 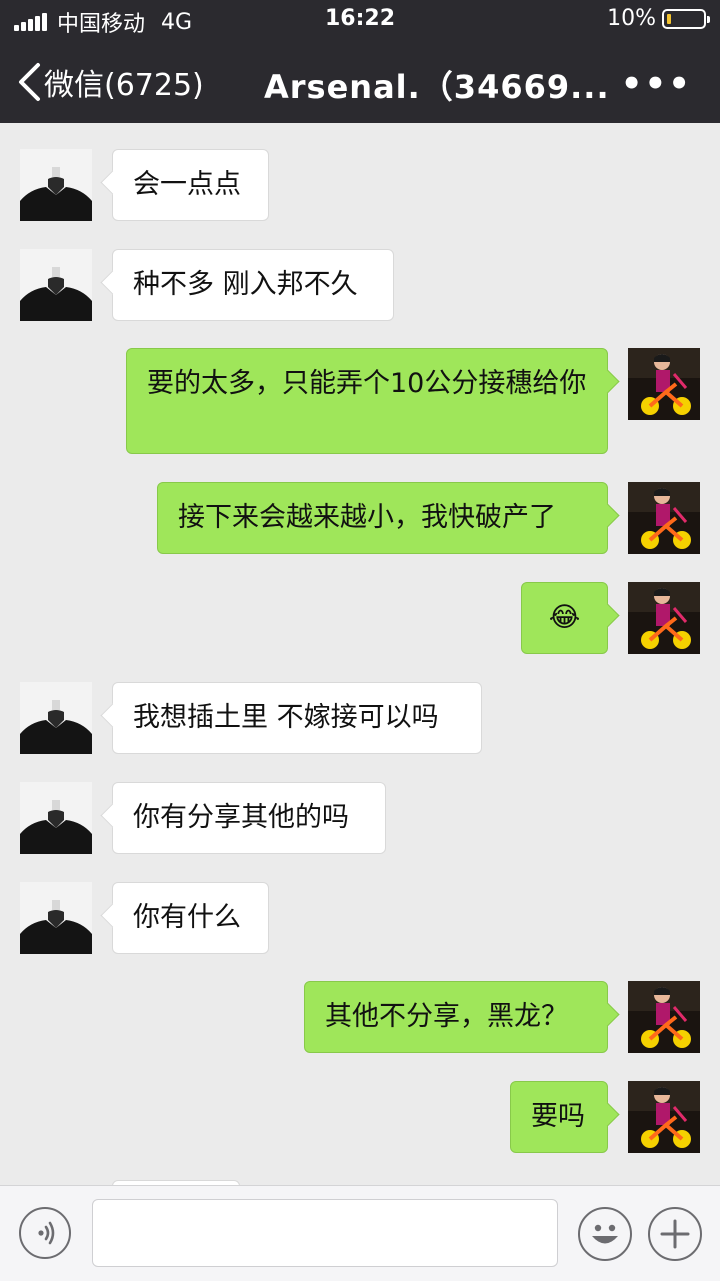 What do you see at coordinates (656, 84) in the screenshot?
I see `more-button: •••` at bounding box center [656, 84].